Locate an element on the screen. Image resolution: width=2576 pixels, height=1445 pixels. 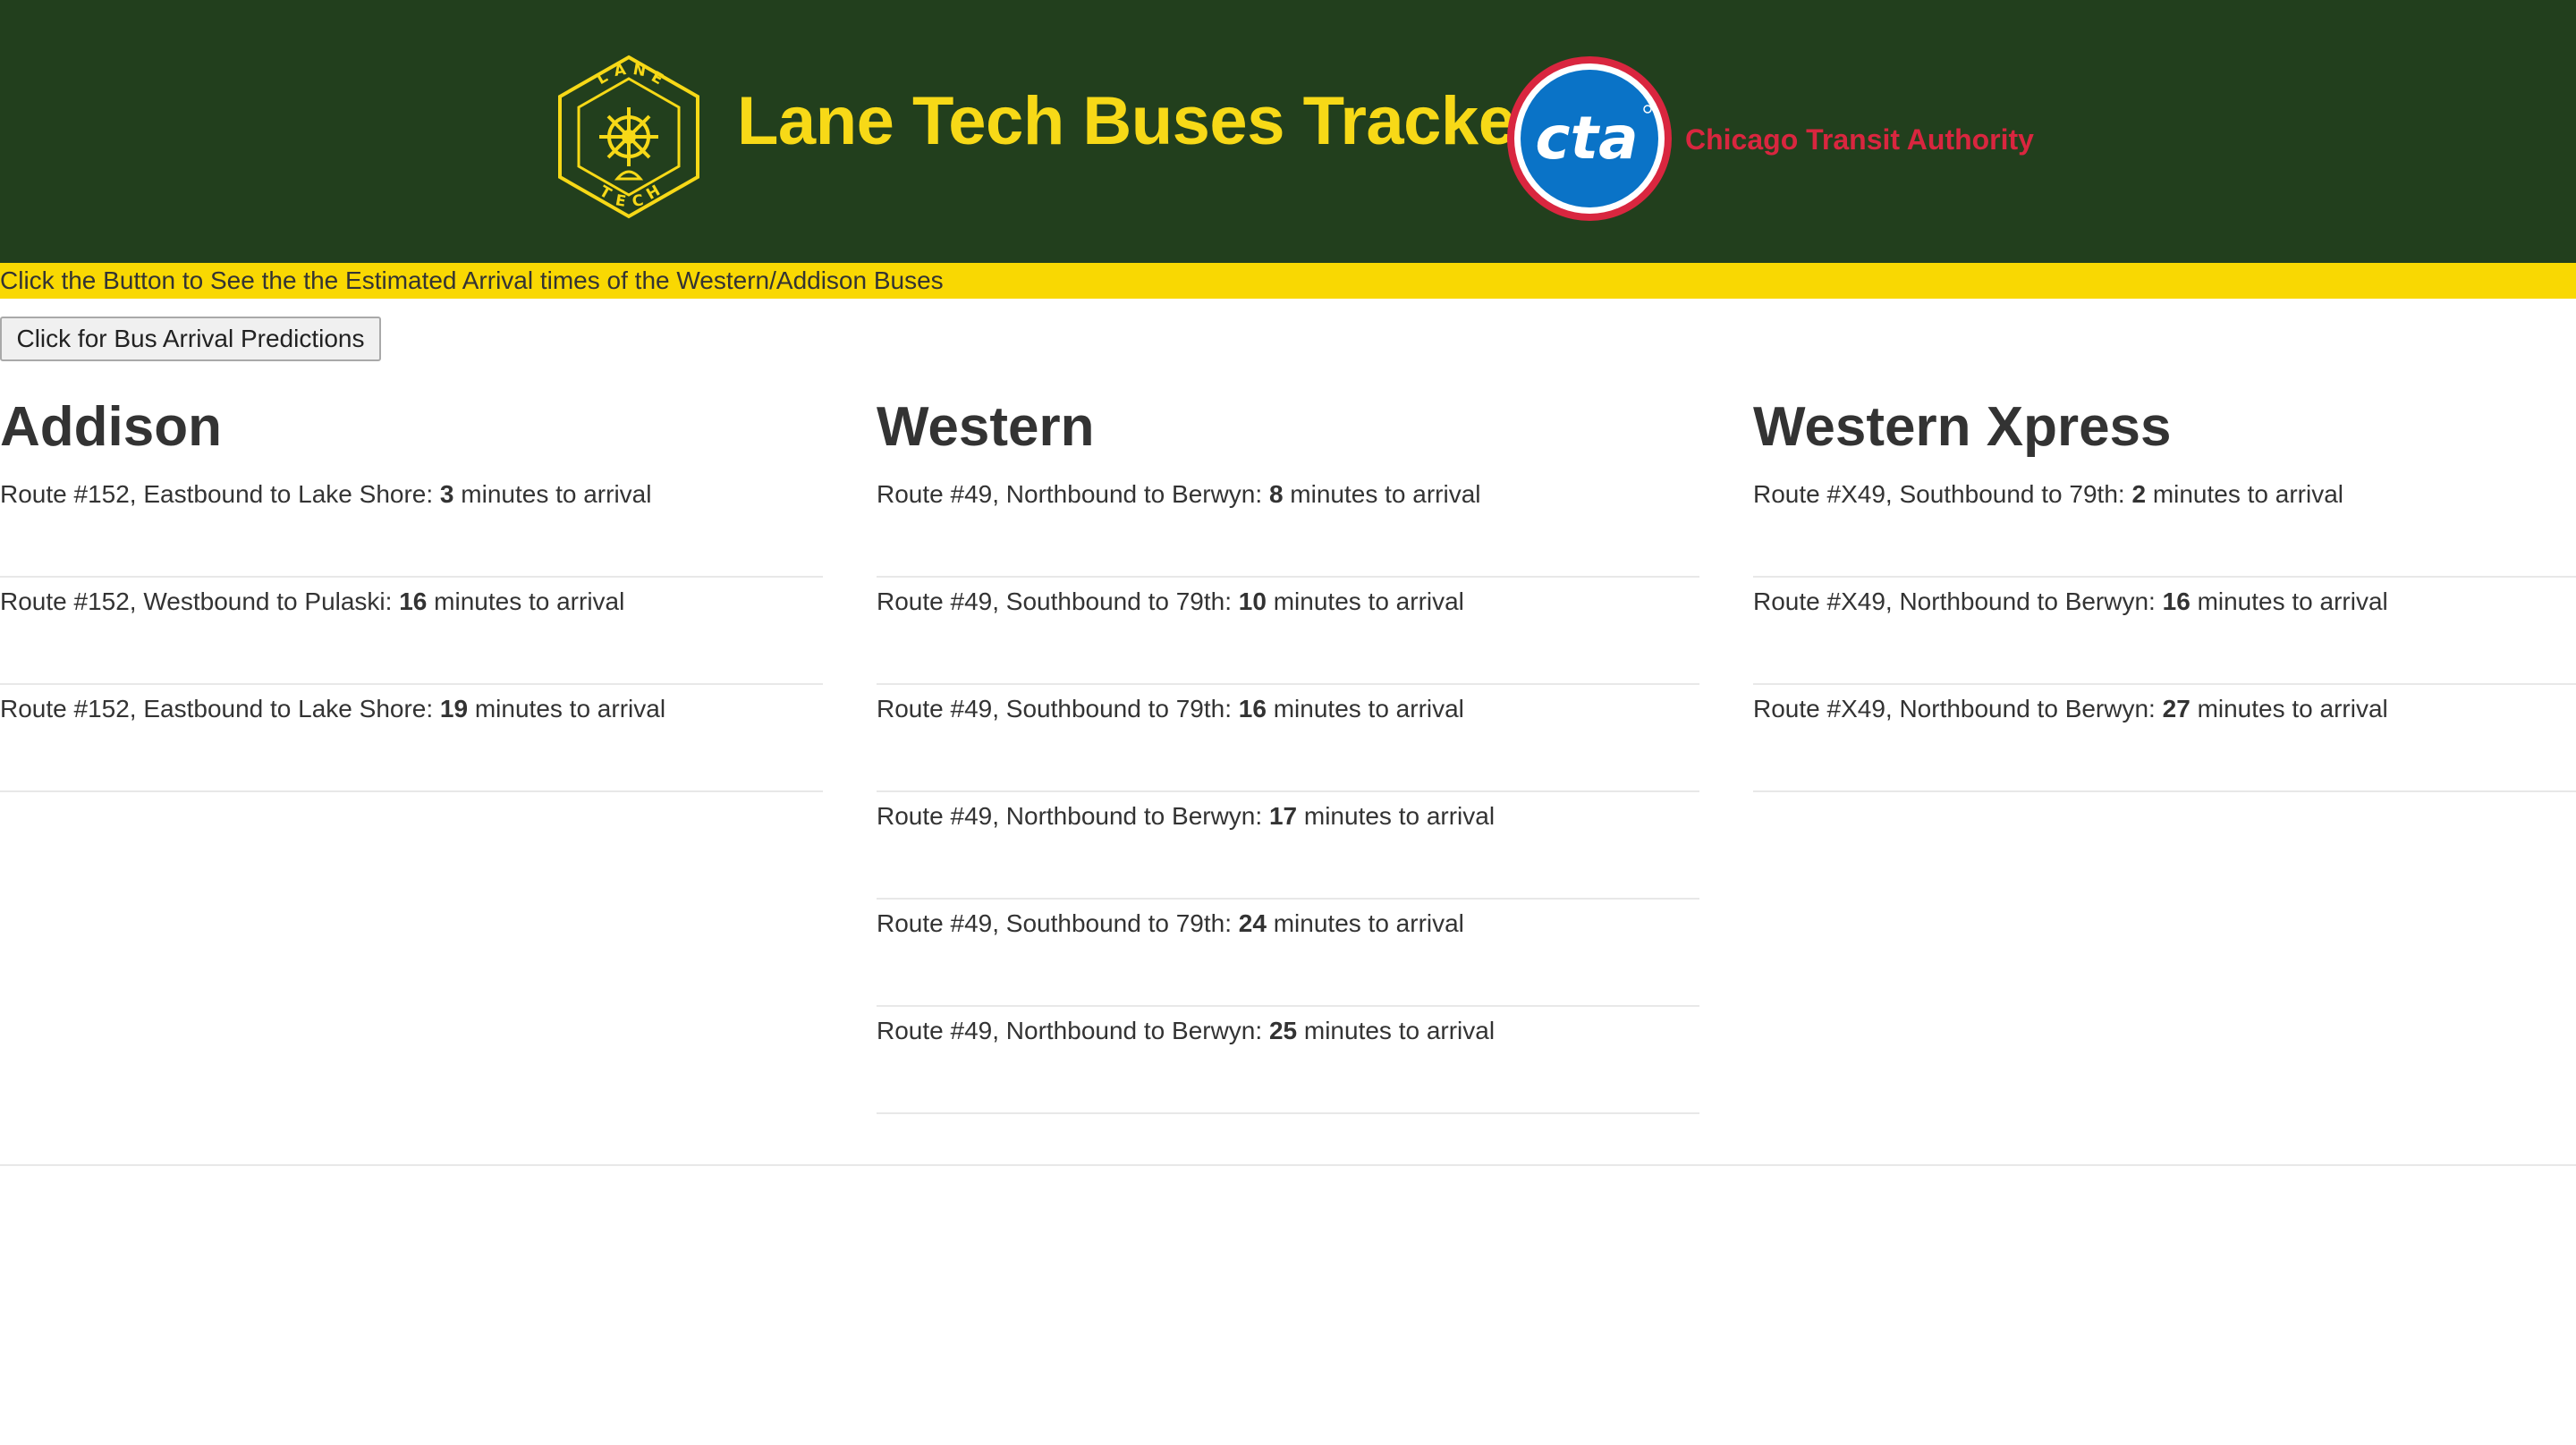
minutes-value: 24 is located at coordinates (1252, 923).